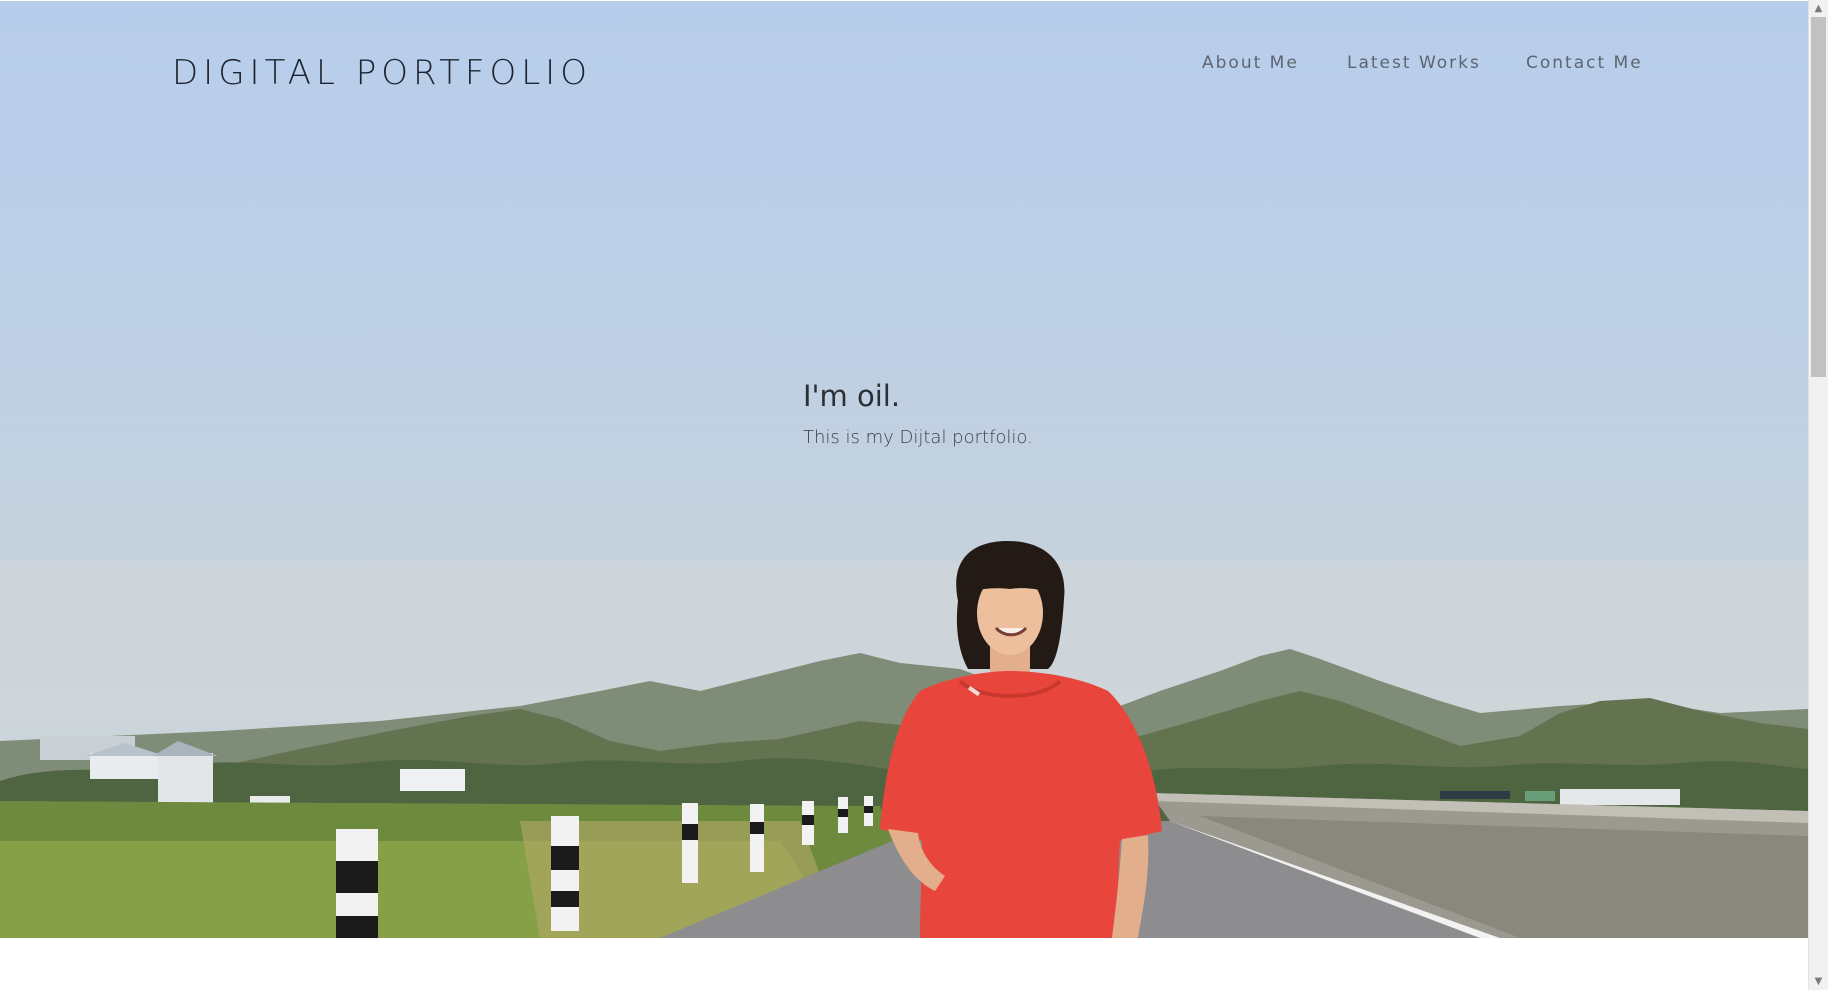 Image resolution: width=1828 pixels, height=990 pixels. What do you see at coordinates (1818, 495) in the screenshot?
I see `vertical-scrollbar: ▲ ▼` at bounding box center [1818, 495].